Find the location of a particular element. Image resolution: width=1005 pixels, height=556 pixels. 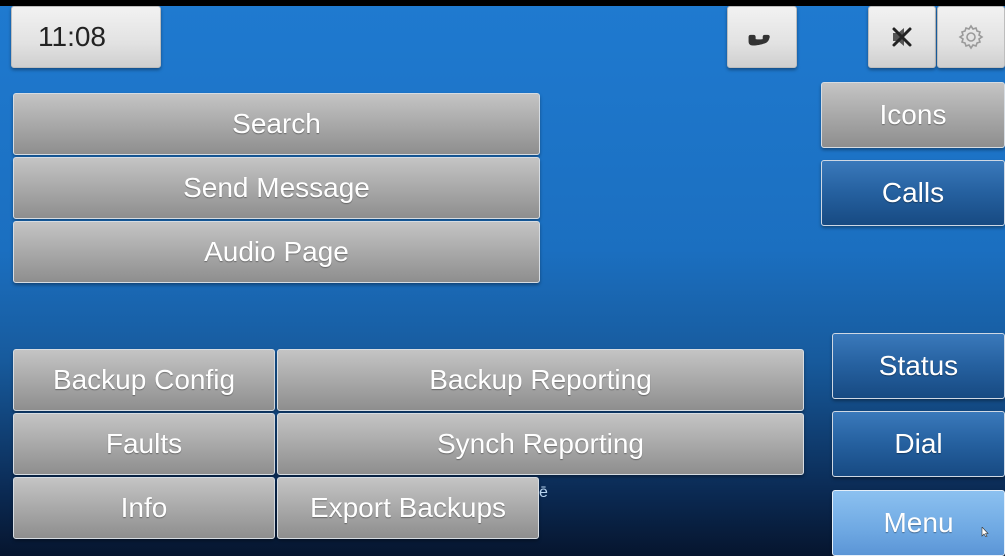

status-button-label: Status is located at coordinates (918, 365).